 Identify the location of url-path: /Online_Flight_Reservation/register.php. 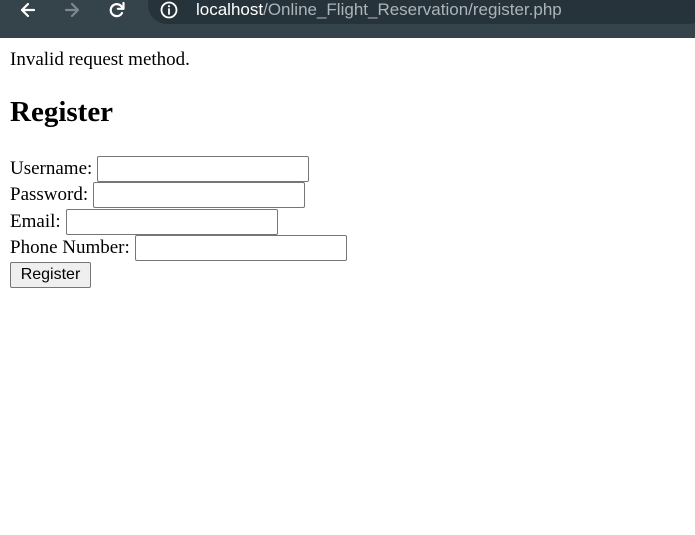
(412, 9).